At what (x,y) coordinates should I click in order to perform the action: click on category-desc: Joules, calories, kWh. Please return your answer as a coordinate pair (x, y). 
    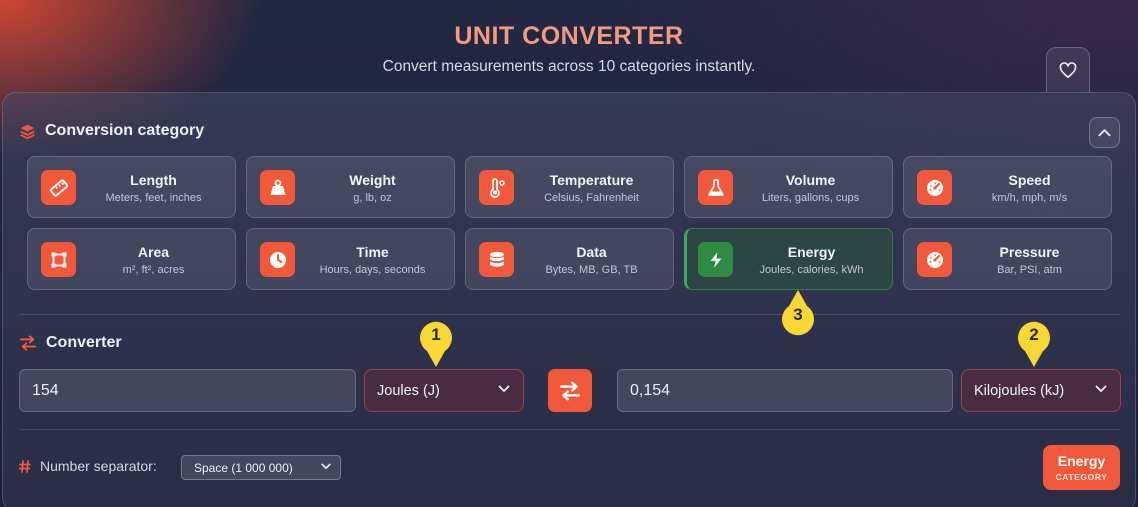
    Looking at the image, I should click on (811, 270).